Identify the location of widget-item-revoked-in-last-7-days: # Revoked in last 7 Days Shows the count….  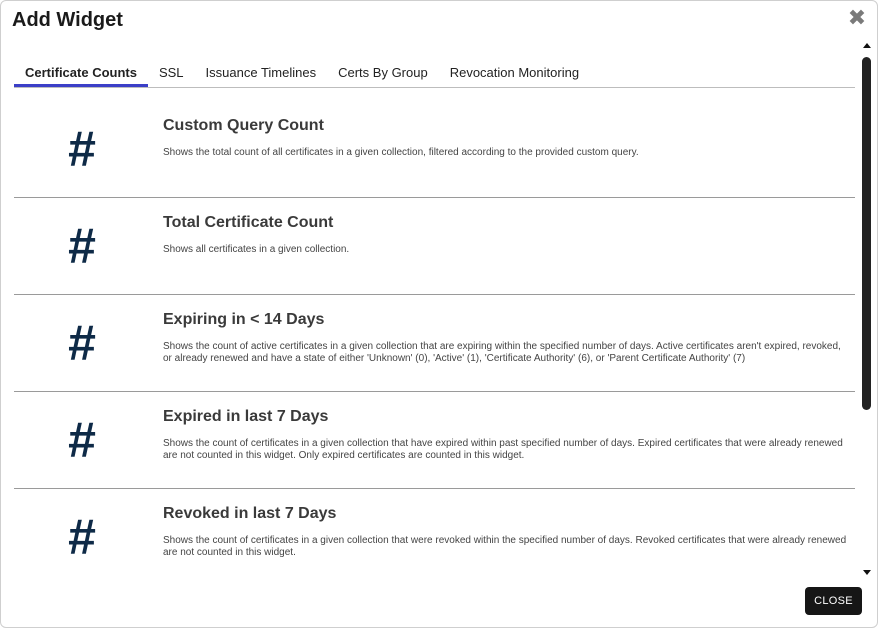
(434, 531).